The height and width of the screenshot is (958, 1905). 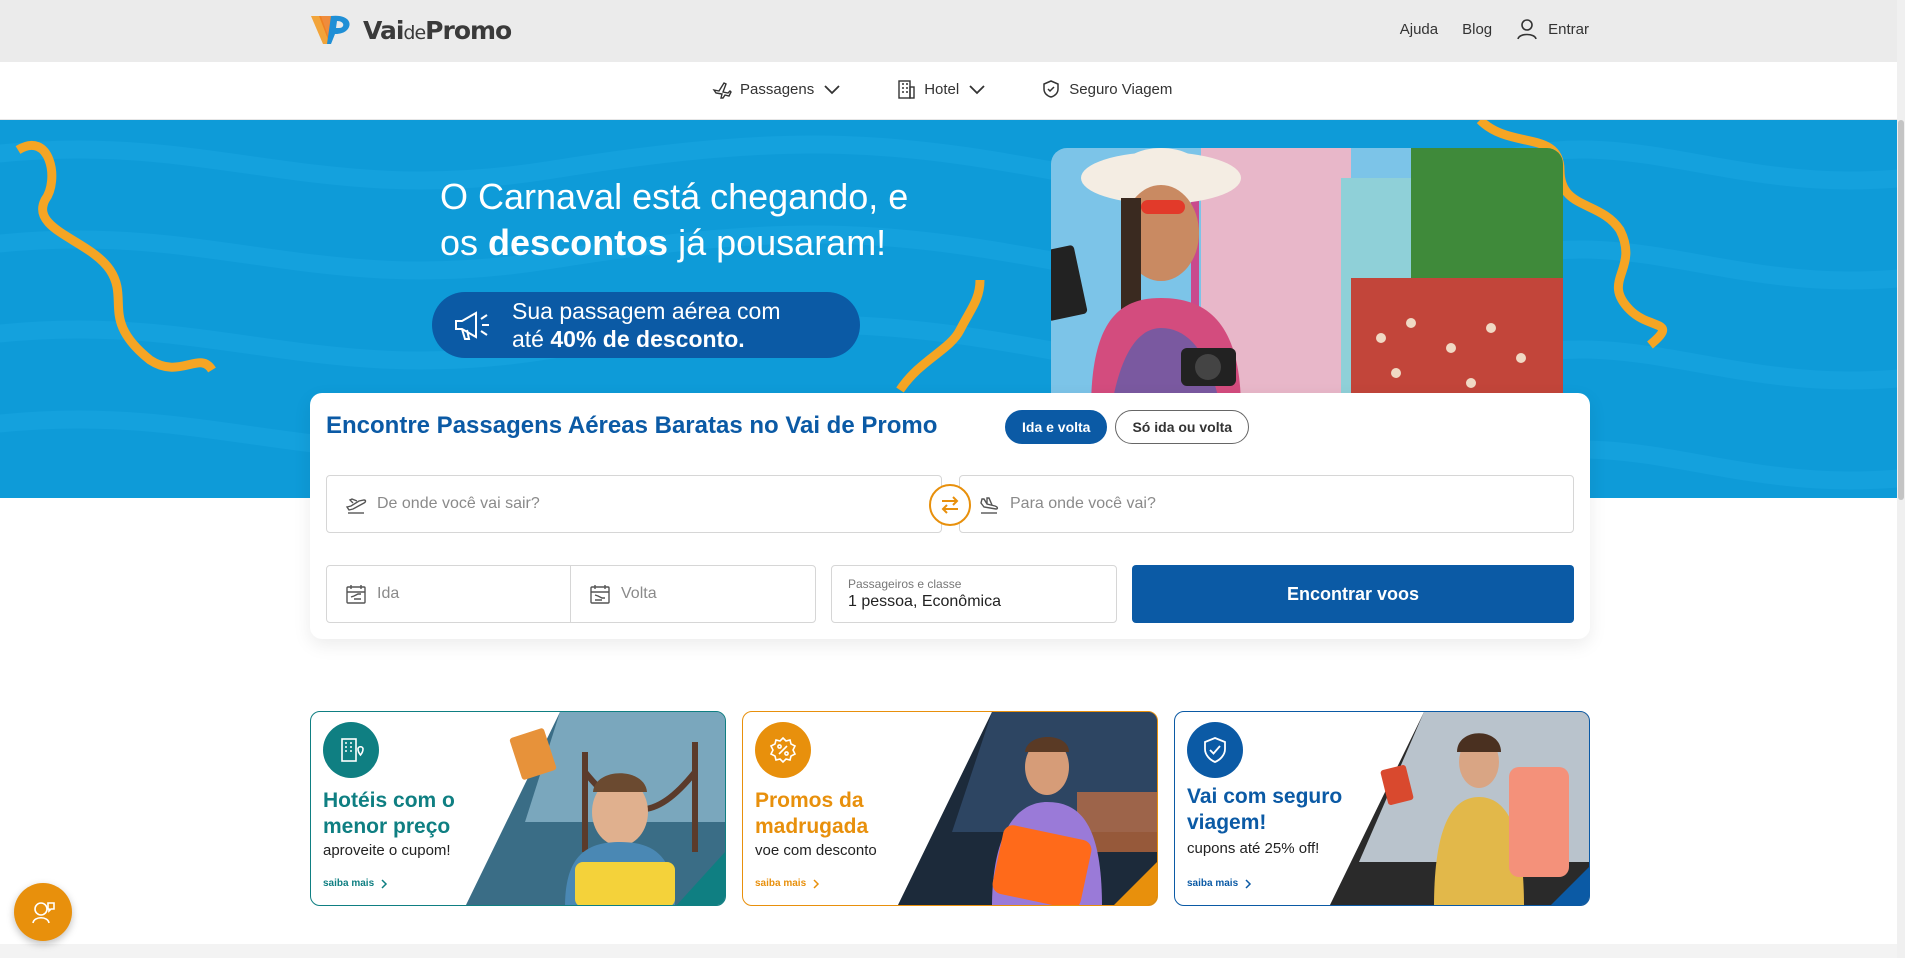 I want to click on nav-item-passagens: Passagens, so click(x=777, y=89).